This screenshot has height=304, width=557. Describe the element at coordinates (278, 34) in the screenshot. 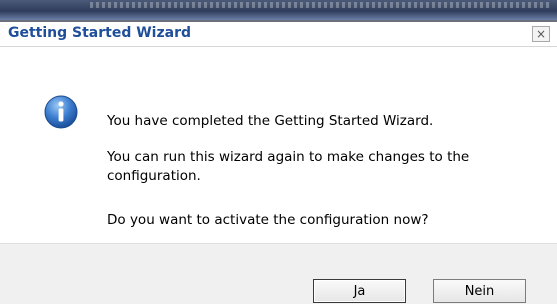

I see `title-bar: Getting Started Wizard ×` at that location.